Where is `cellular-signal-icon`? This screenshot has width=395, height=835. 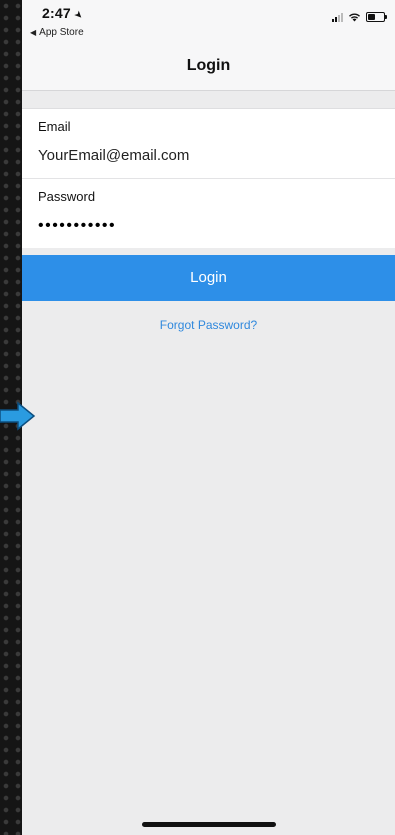 cellular-signal-icon is located at coordinates (337, 17).